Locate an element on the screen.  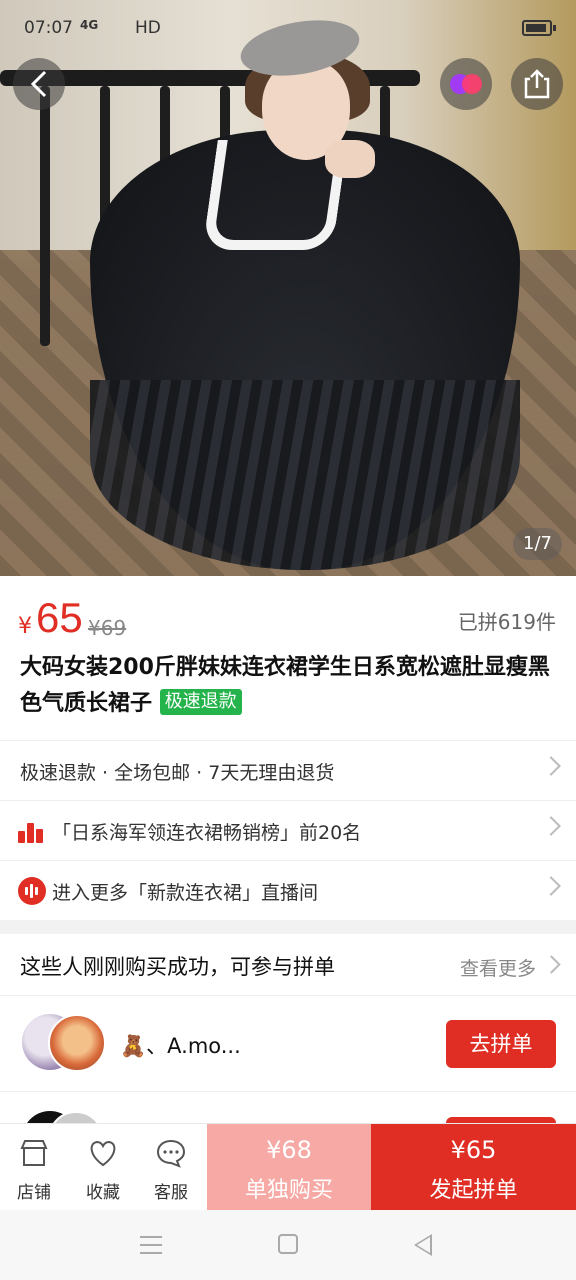
menu-icon is located at coordinates (151, 1245).